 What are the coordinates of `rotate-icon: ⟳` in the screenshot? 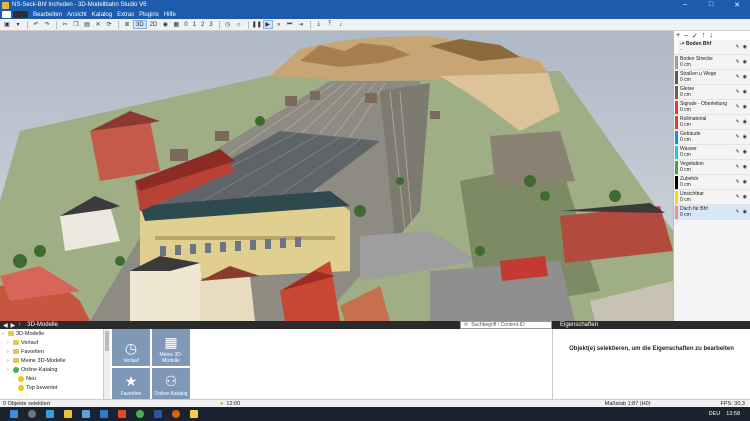 It's located at (109, 24).